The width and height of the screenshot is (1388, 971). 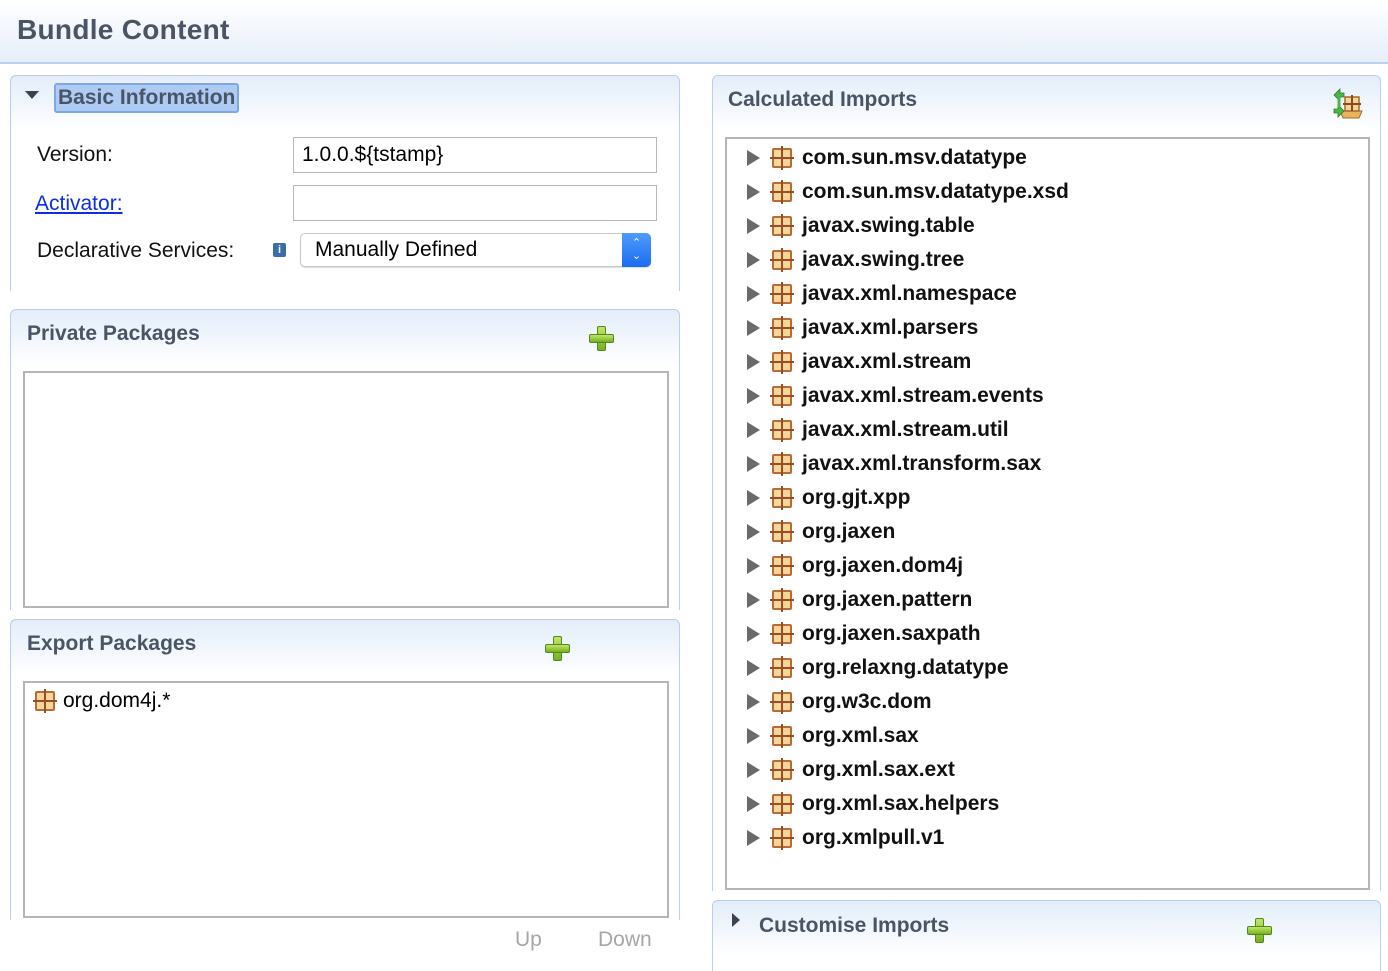 What do you see at coordinates (887, 361) in the screenshot?
I see `tree-item-label: javax.xml.stream` at bounding box center [887, 361].